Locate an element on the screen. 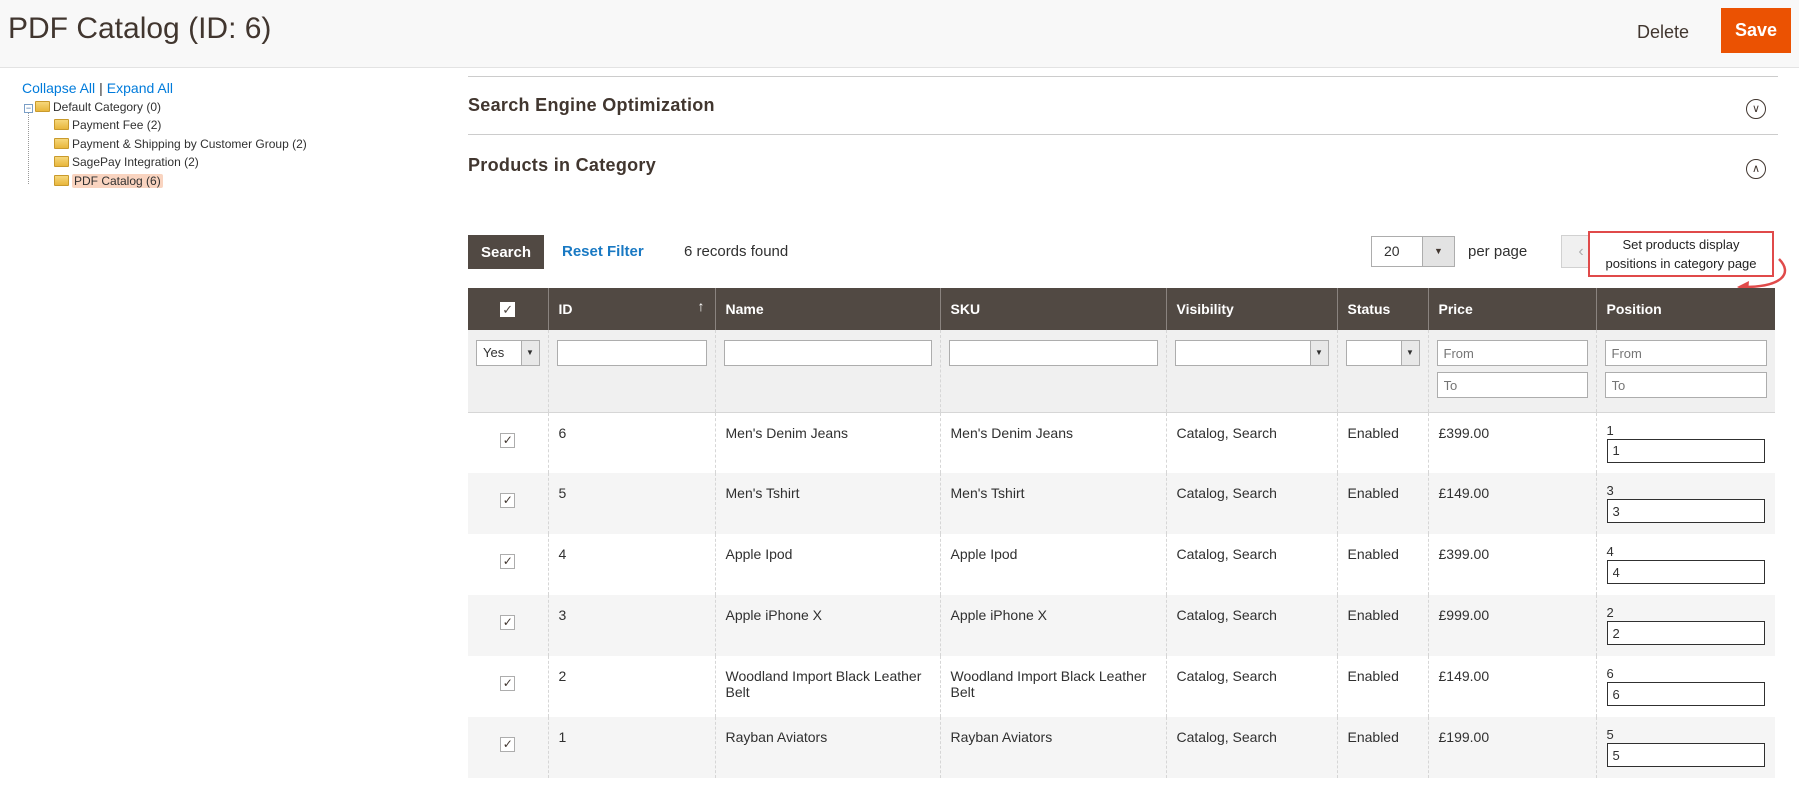 The width and height of the screenshot is (1799, 792). search-button: Search is located at coordinates (506, 252).